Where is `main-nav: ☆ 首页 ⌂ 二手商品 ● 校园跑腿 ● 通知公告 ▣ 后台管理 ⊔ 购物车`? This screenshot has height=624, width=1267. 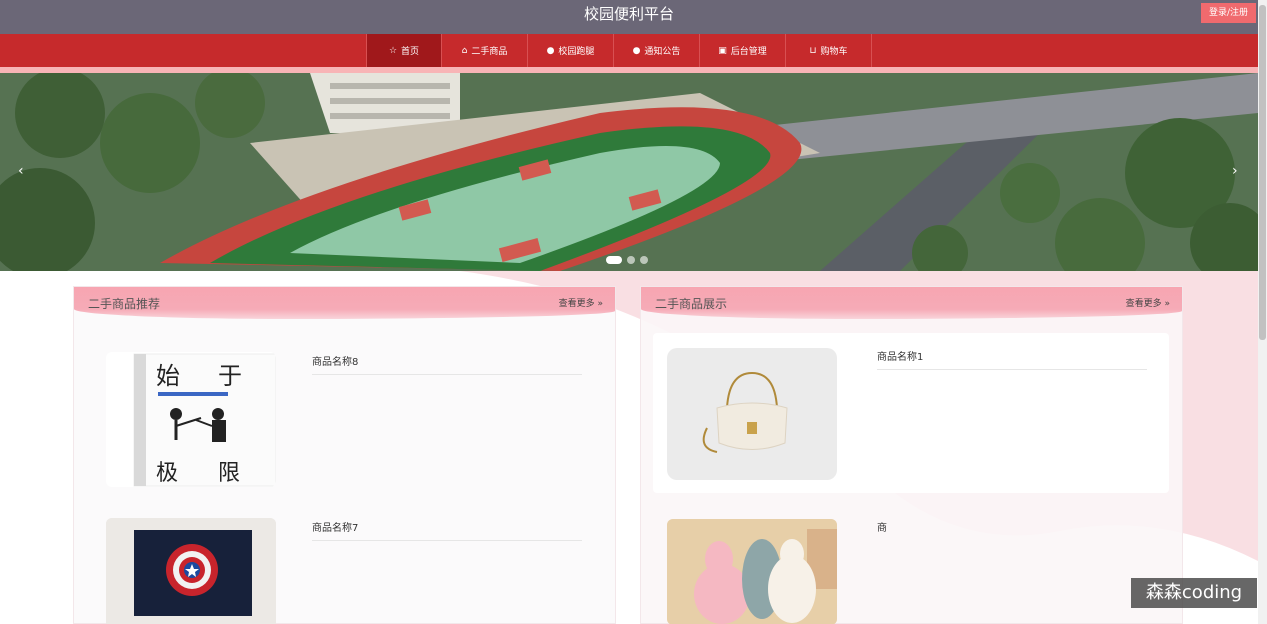
main-nav: ☆ 首页 ⌂ 二手商品 ● 校园跑腿 ● 通知公告 ▣ 后台管理 ⊔ 购物车 is located at coordinates (629, 50).